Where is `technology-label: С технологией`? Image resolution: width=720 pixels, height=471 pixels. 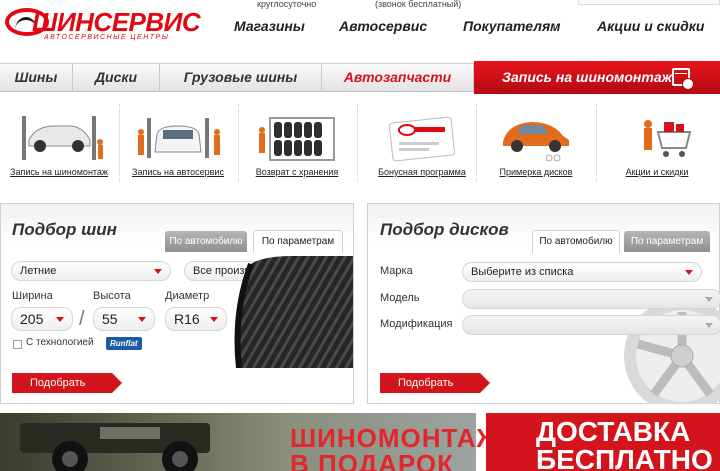 technology-label: С технологией is located at coordinates (60, 342).